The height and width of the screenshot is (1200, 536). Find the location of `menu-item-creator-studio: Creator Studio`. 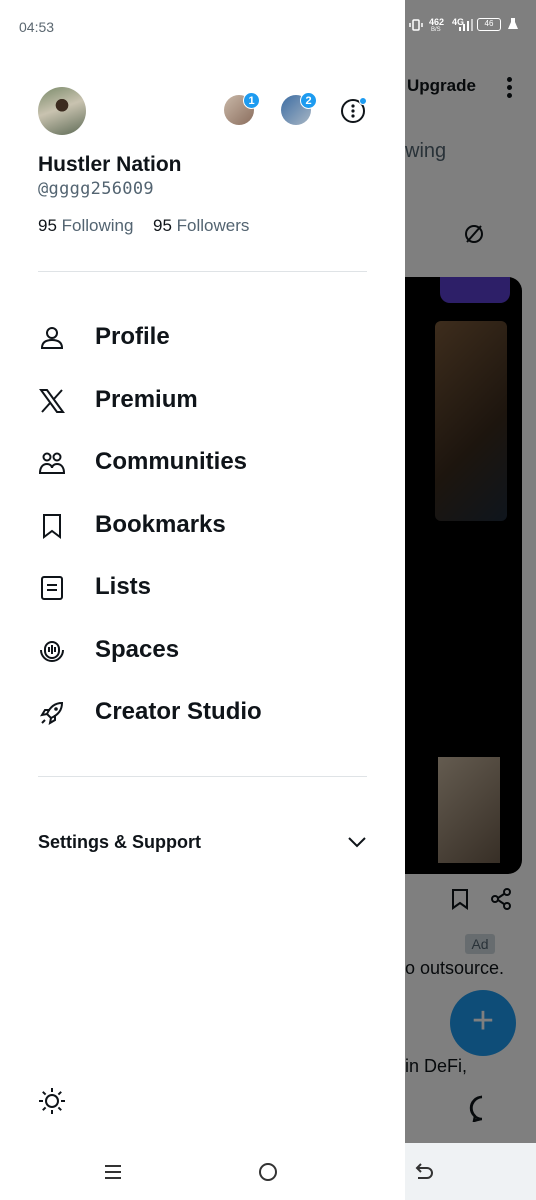

menu-item-creator-studio: Creator Studio is located at coordinates (203, 712).